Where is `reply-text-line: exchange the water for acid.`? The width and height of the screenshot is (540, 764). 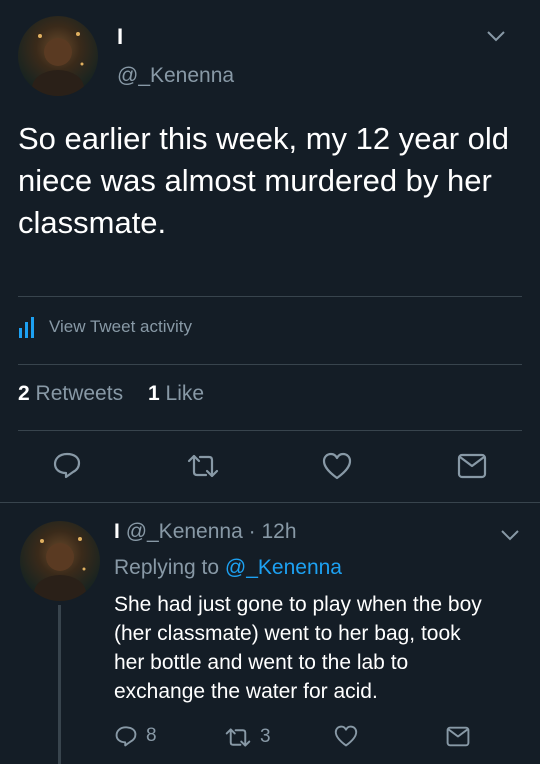
reply-text-line: exchange the water for acid. is located at coordinates (246, 691).